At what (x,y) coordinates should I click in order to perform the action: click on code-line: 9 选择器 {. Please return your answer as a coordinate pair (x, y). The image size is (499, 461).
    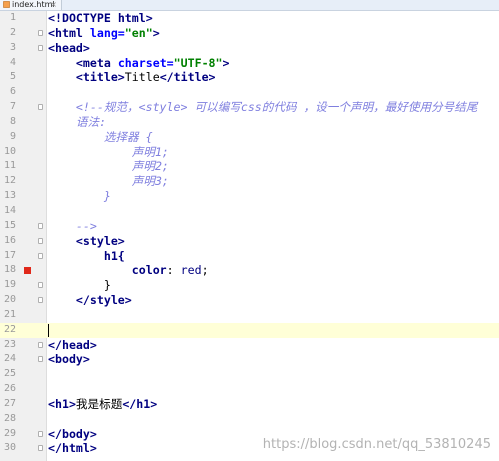
    Looking at the image, I should click on (249, 137).